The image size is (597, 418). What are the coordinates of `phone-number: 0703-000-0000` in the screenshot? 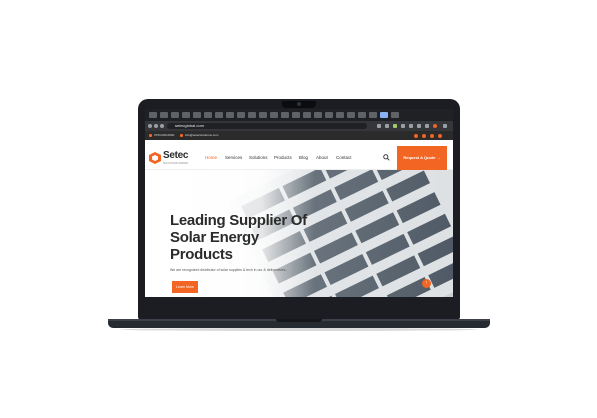 It's located at (164, 135).